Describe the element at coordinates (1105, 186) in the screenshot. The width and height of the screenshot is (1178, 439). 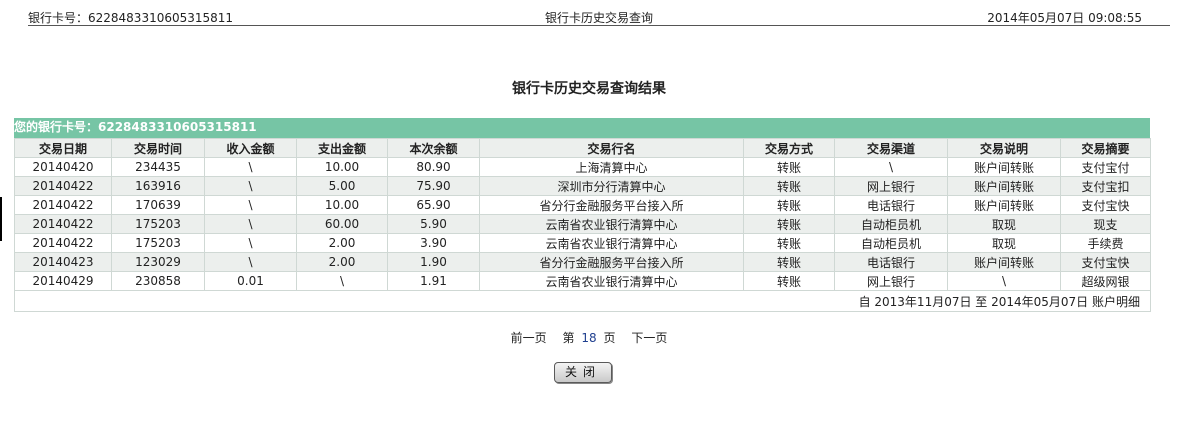
I see `table-cell: 支付宝扣` at that location.